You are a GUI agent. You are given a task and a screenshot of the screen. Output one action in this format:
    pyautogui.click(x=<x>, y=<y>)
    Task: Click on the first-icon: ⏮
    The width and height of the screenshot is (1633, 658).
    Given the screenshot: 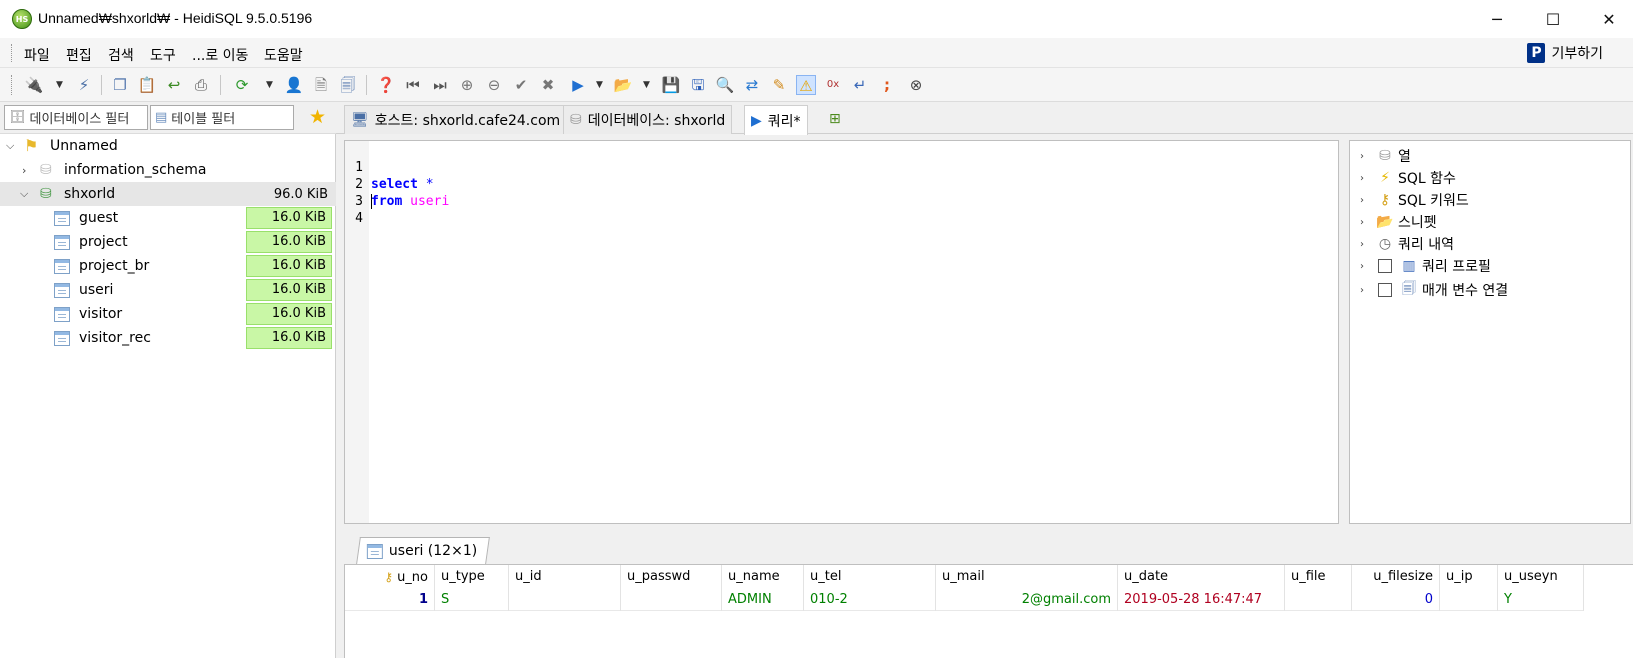 What is the action you would take?
    pyautogui.click(x=413, y=85)
    